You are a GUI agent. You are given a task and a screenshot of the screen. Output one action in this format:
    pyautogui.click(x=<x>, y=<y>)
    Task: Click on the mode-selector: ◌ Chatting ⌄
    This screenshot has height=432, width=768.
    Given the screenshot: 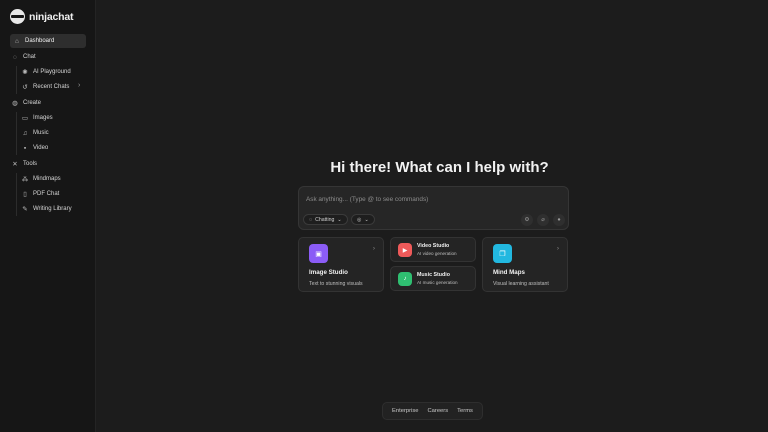 What is the action you would take?
    pyautogui.click(x=325, y=219)
    